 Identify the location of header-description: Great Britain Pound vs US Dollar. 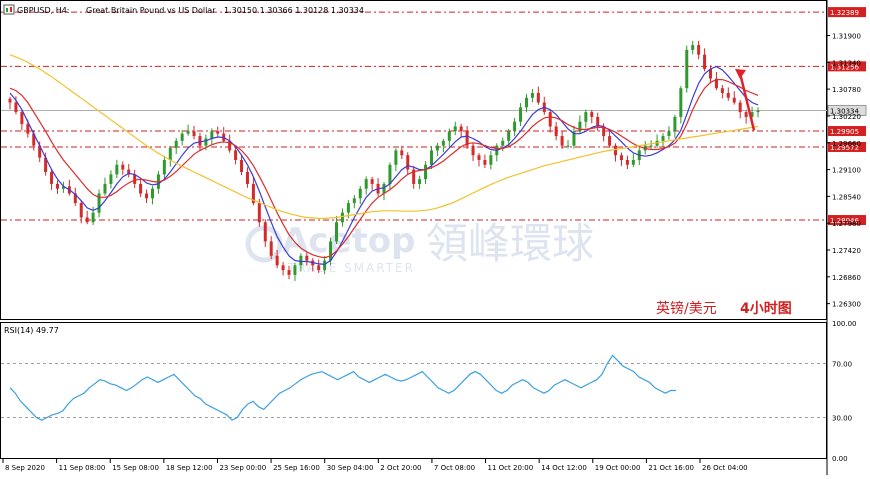
(151, 10).